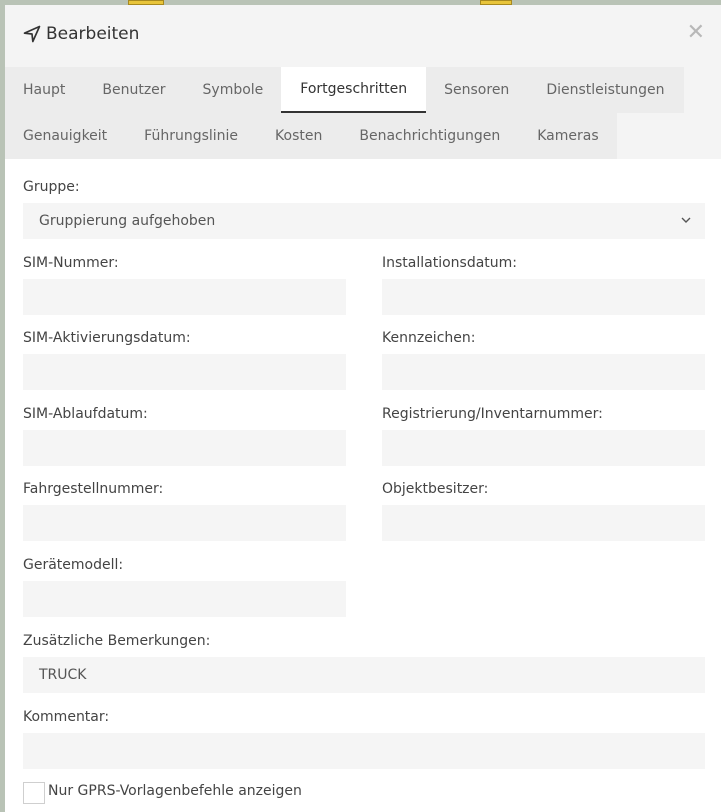 The width and height of the screenshot is (721, 812). I want to click on gprs-checkbox-label: Nur GPRS-Vorlagenbefehle anzeigen, so click(175, 791).